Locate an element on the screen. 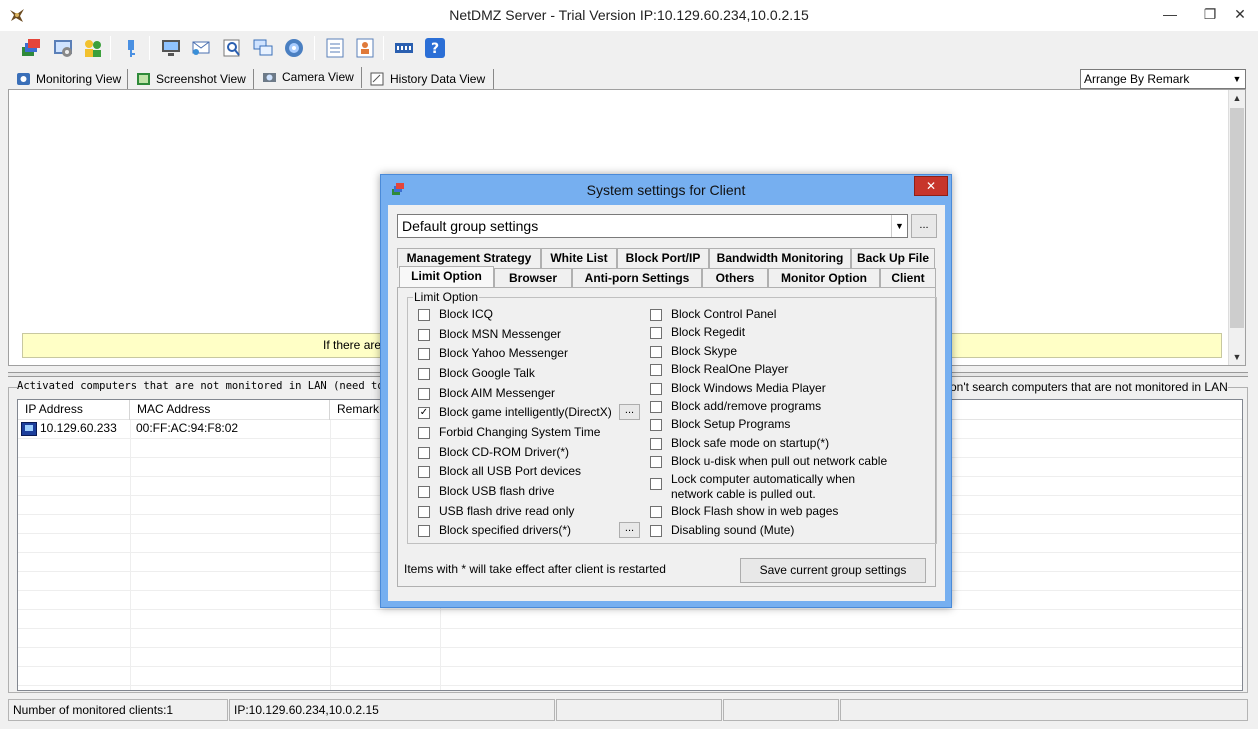 The width and height of the screenshot is (1258, 729). option-label: Block u-disk when pull out network cable is located at coordinates (779, 461).